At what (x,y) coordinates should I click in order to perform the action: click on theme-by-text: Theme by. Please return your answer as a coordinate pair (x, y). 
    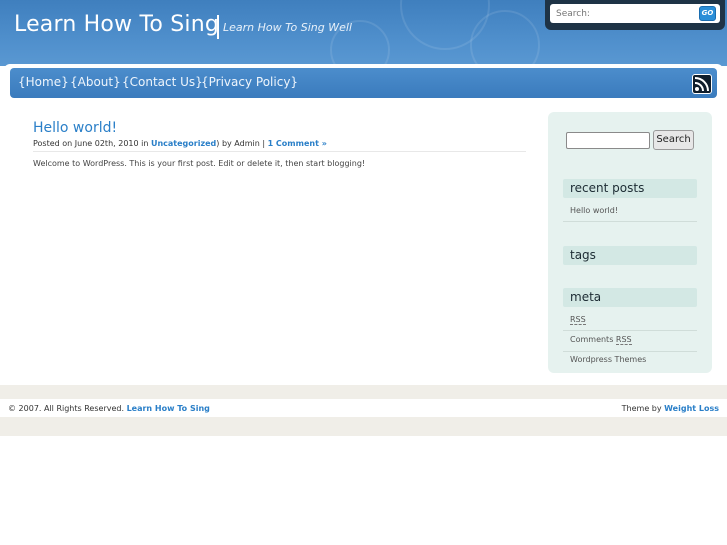
    Looking at the image, I should click on (641, 408).